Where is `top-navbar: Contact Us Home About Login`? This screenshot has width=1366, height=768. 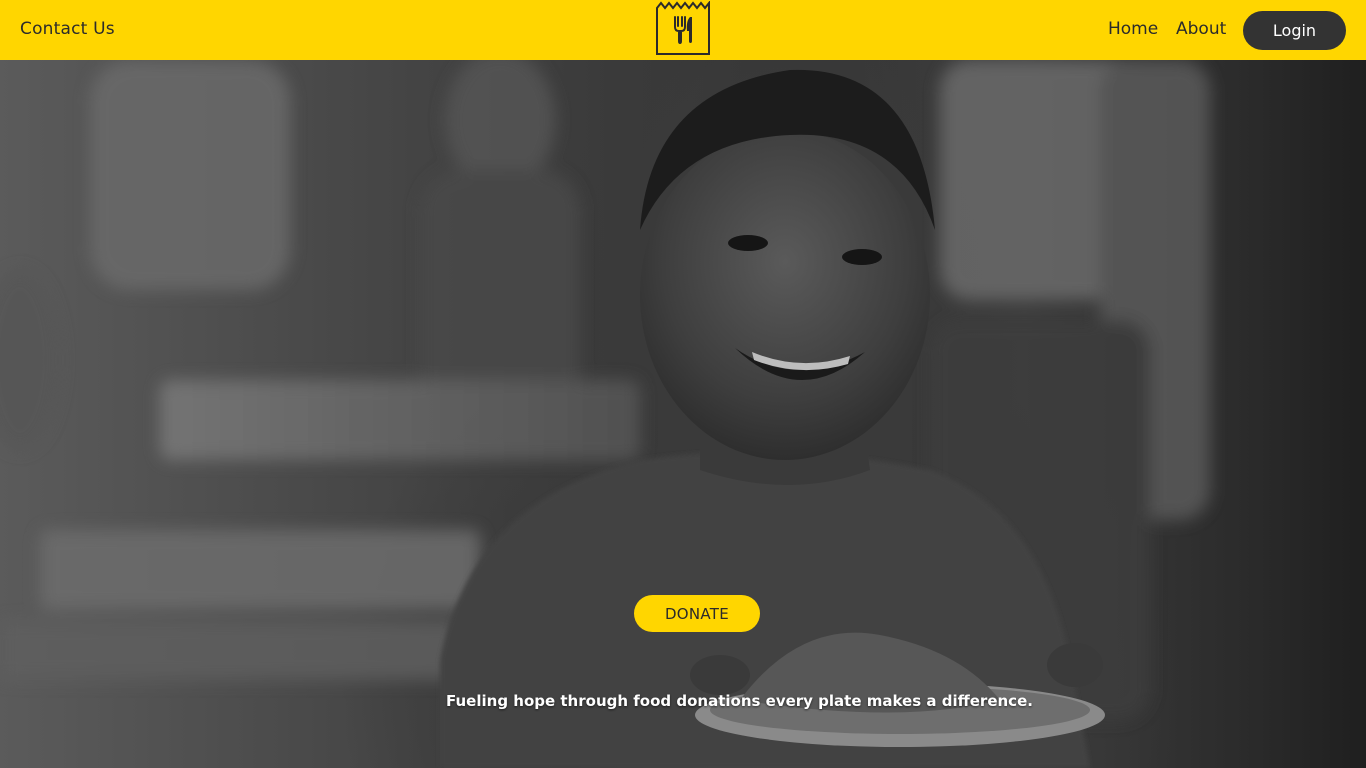 top-navbar: Contact Us Home About Login is located at coordinates (683, 30).